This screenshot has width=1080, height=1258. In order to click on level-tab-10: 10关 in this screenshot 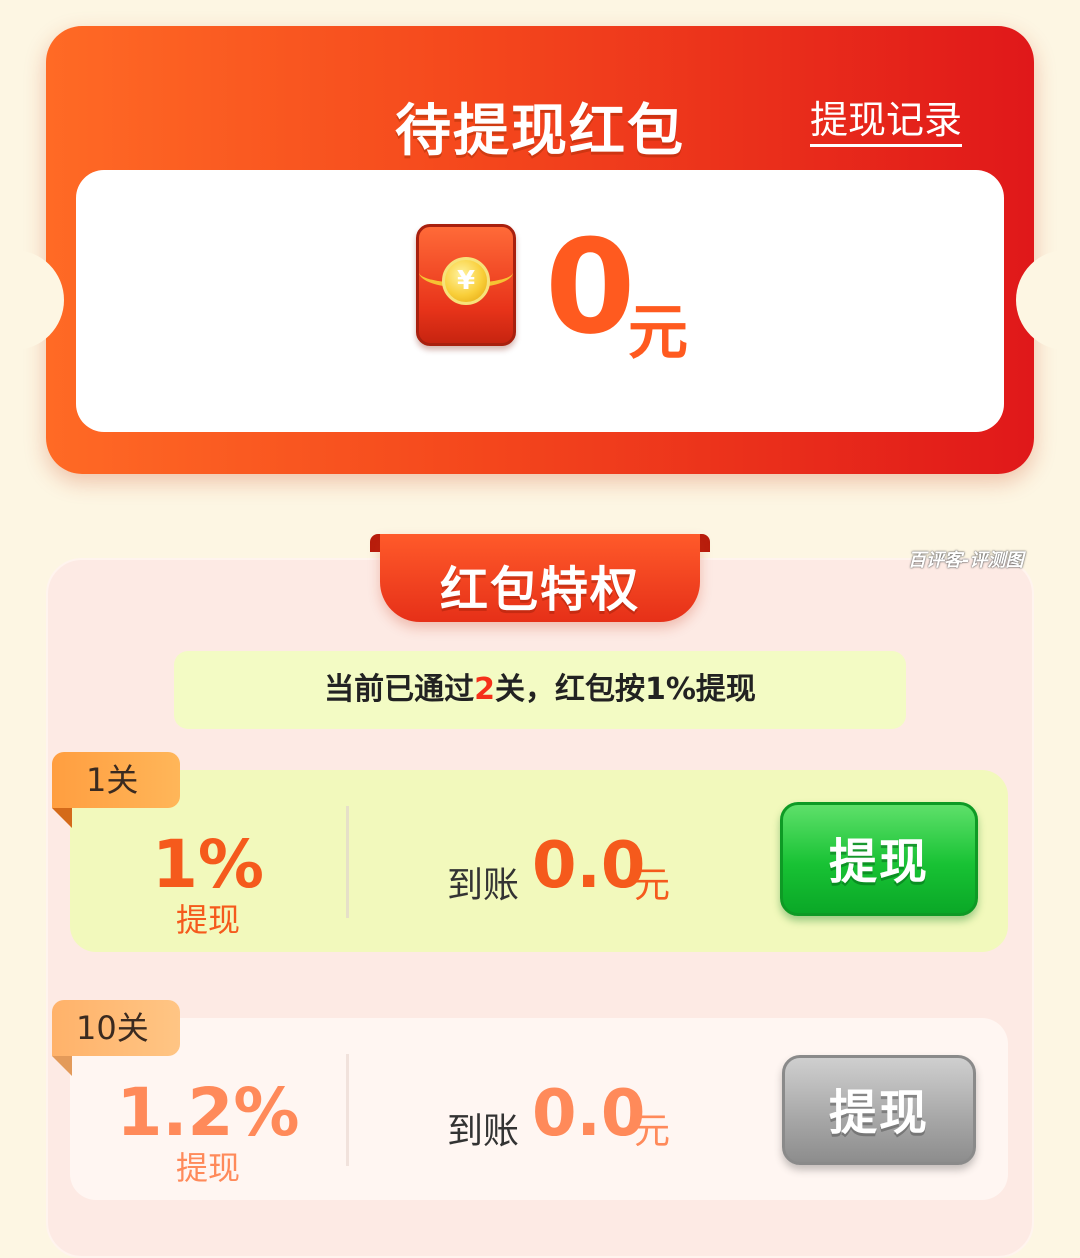, I will do `click(116, 1028)`.